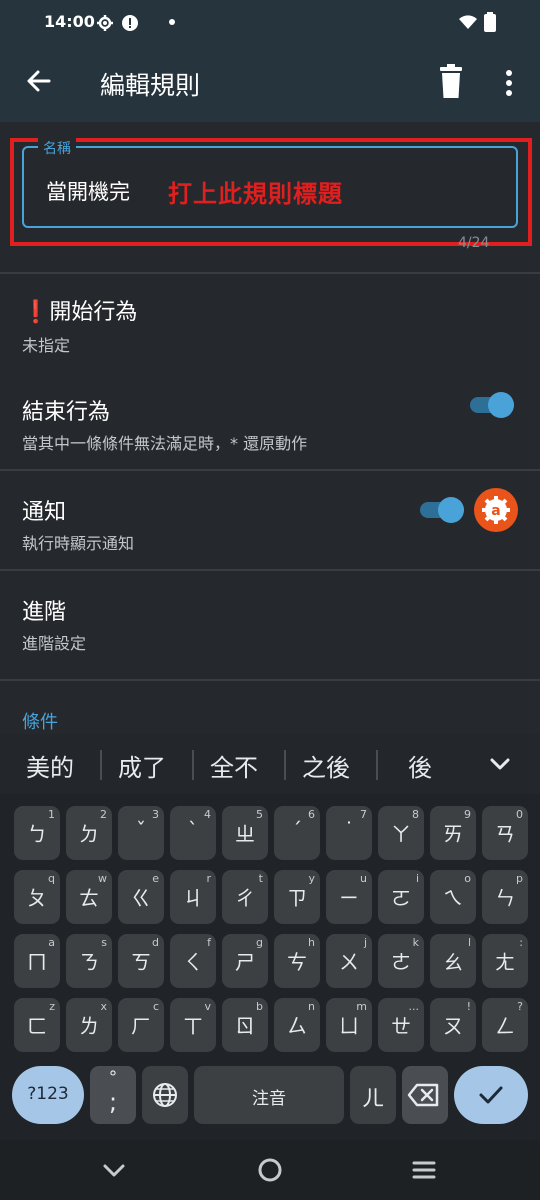  Describe the element at coordinates (155, 1006) in the screenshot. I see `key-secondary-label: c` at that location.